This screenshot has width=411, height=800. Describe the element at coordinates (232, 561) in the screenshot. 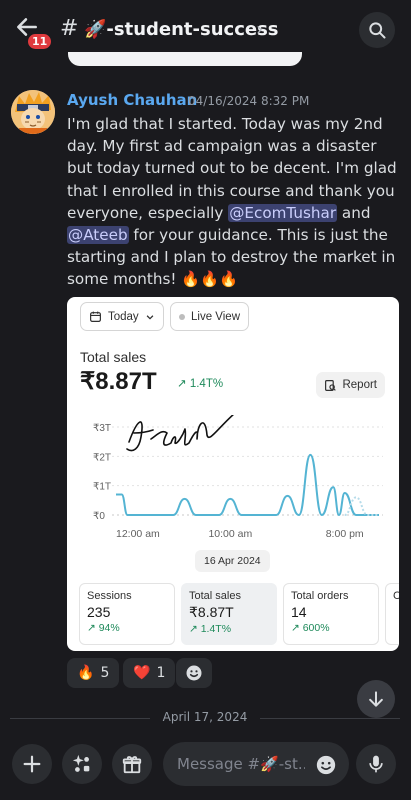

I see `chart-date-pill: 16 Apr 2024` at that location.